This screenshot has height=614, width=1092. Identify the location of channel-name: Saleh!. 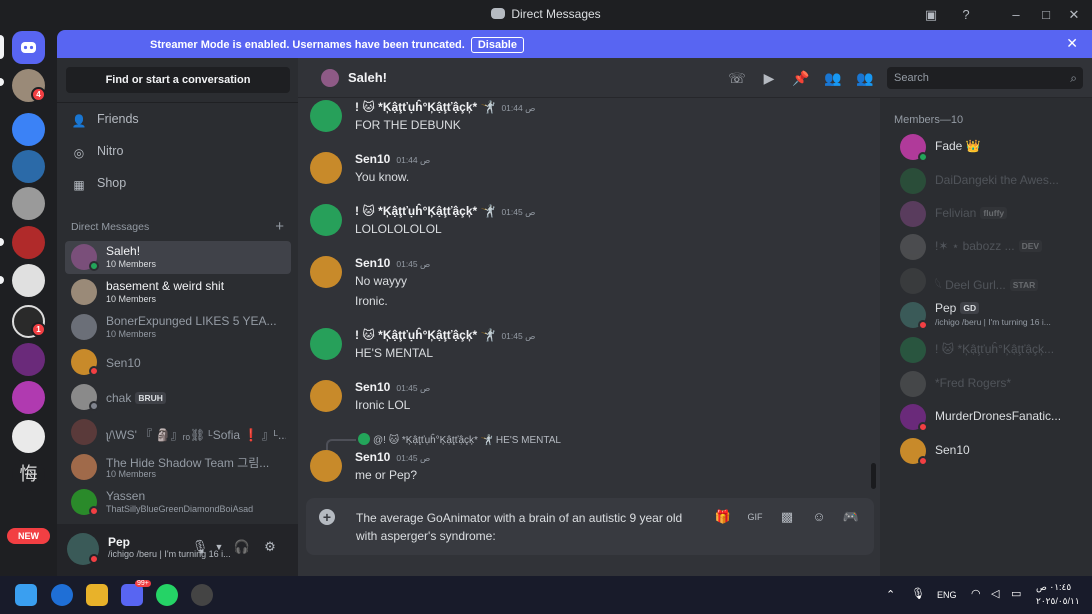
(367, 77).